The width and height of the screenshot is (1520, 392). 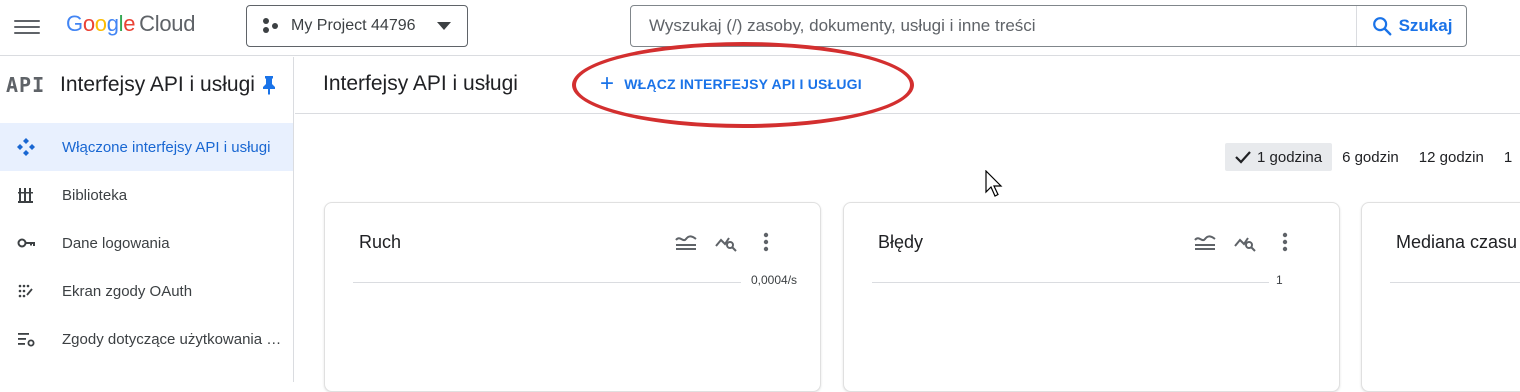 I want to click on enable-apis-button: + WŁĄCZ INTERFEJSY API I USŁUGI, so click(x=731, y=83).